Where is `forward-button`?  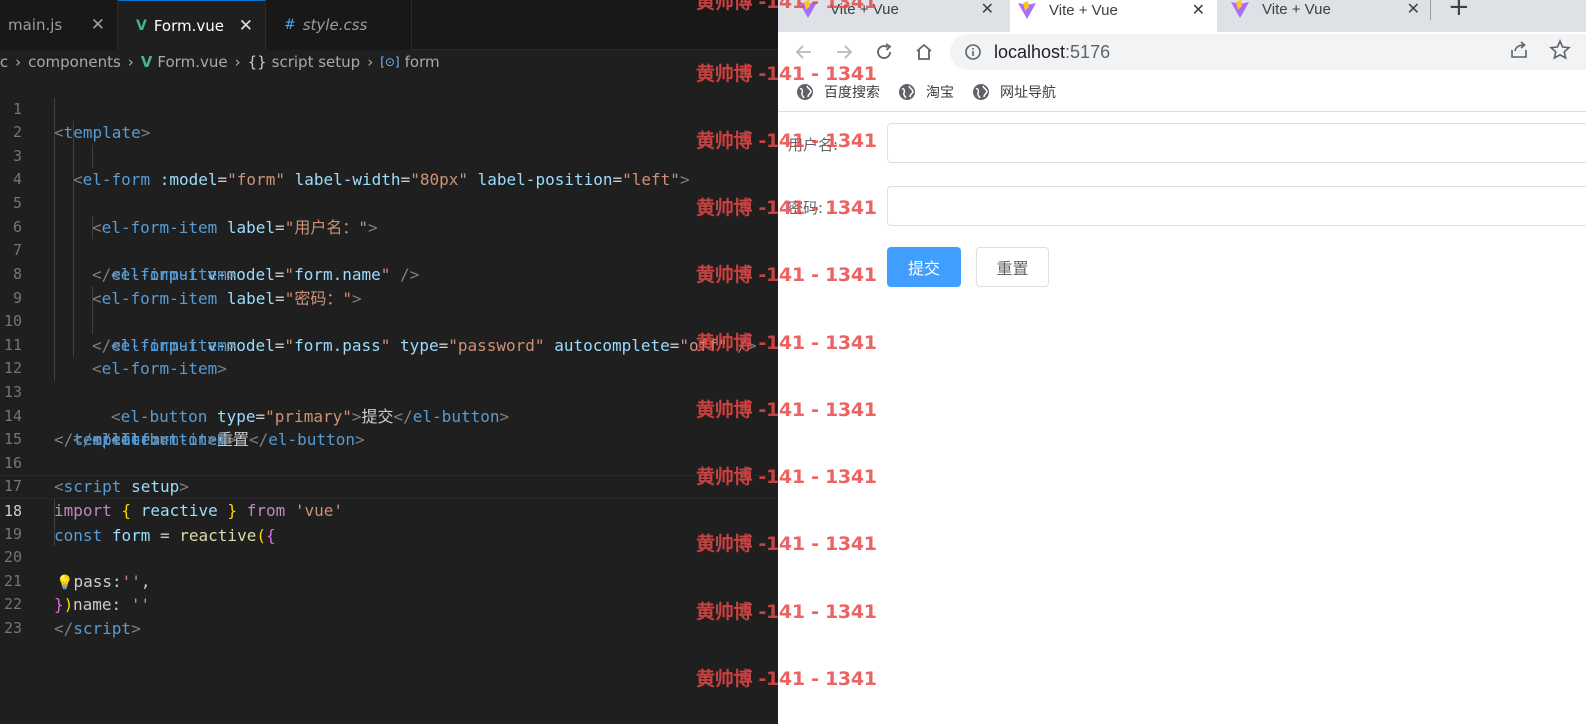
forward-button is located at coordinates (844, 52).